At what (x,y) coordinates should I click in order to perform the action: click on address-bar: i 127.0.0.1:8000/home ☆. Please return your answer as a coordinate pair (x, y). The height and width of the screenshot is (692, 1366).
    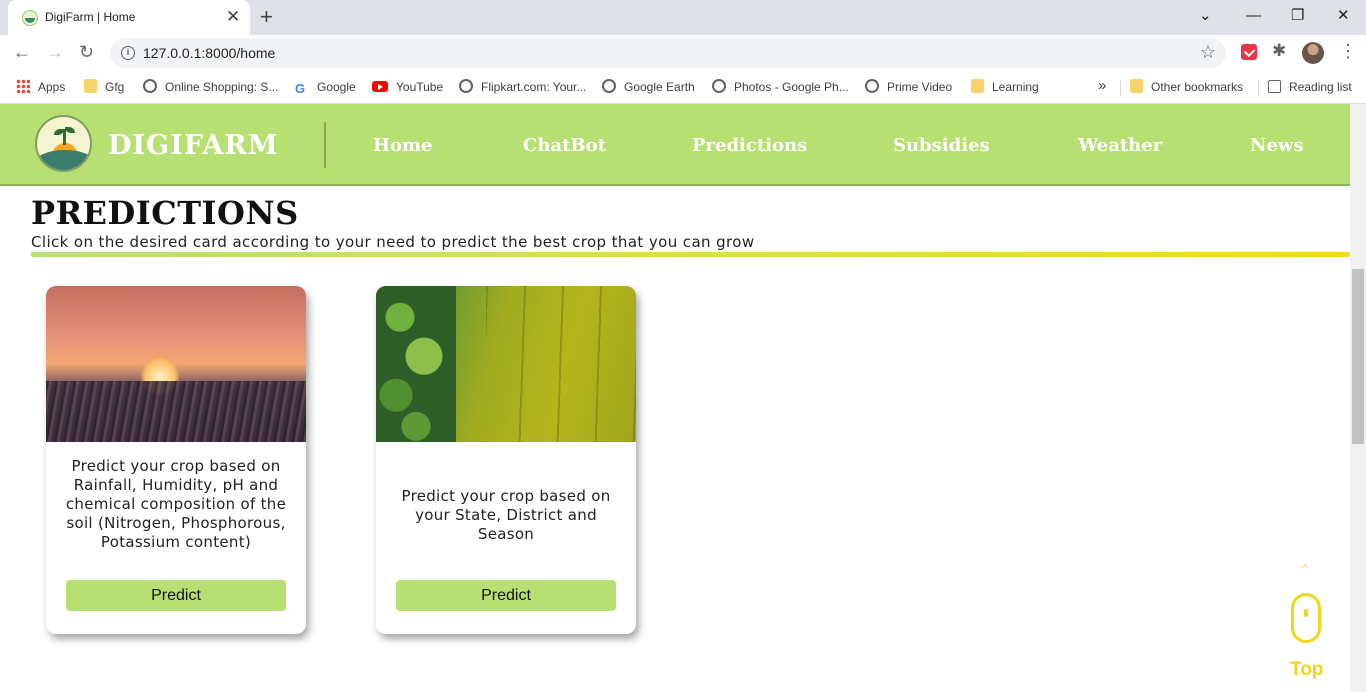
    Looking at the image, I should click on (668, 53).